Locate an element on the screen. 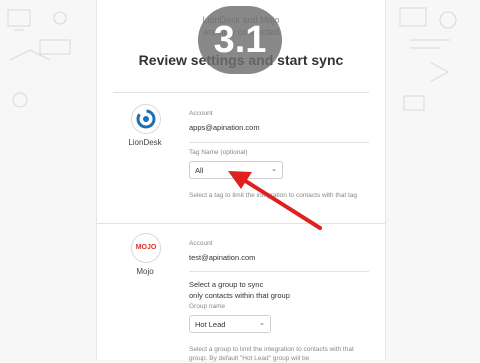  tag-name-select: All ⌄ is located at coordinates (236, 170).